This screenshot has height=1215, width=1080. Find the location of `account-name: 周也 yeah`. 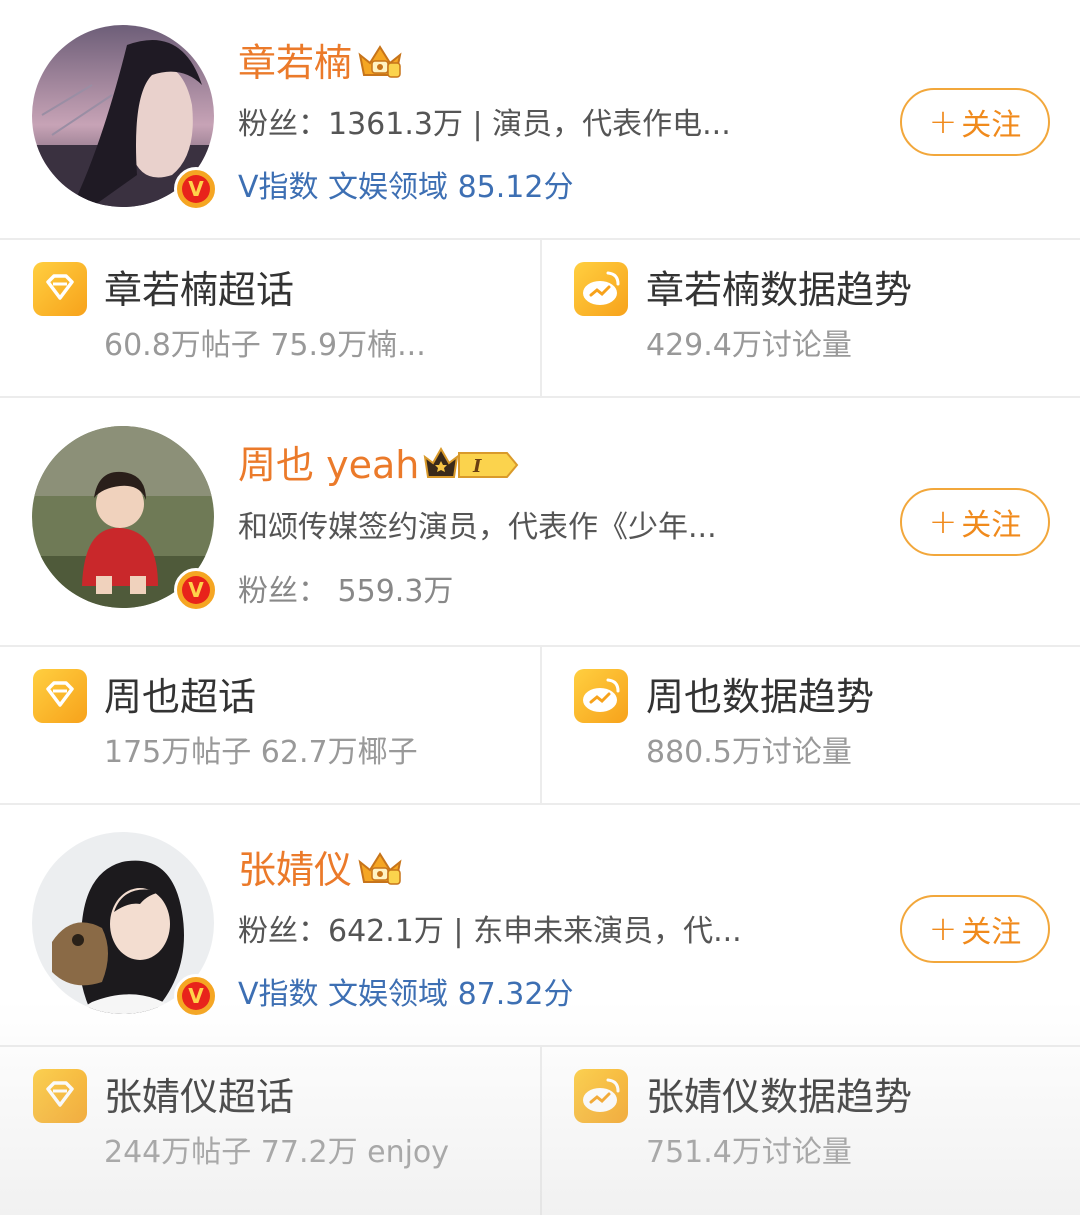

account-name: 周也 yeah is located at coordinates (328, 465).